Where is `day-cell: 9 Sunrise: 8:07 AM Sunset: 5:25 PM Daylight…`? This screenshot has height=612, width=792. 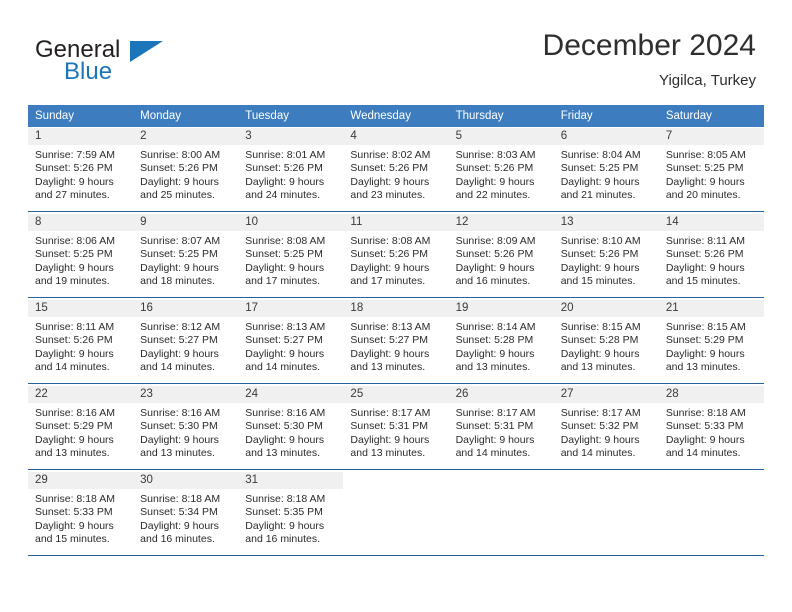
day-cell: 9 Sunrise: 8:07 AM Sunset: 5:25 PM Daylight… is located at coordinates (186, 255).